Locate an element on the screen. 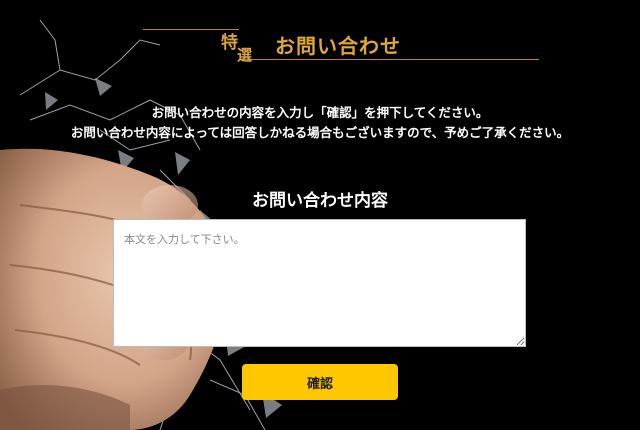  page-heading: 特 選 お問い合わせ is located at coordinates (341, 44).